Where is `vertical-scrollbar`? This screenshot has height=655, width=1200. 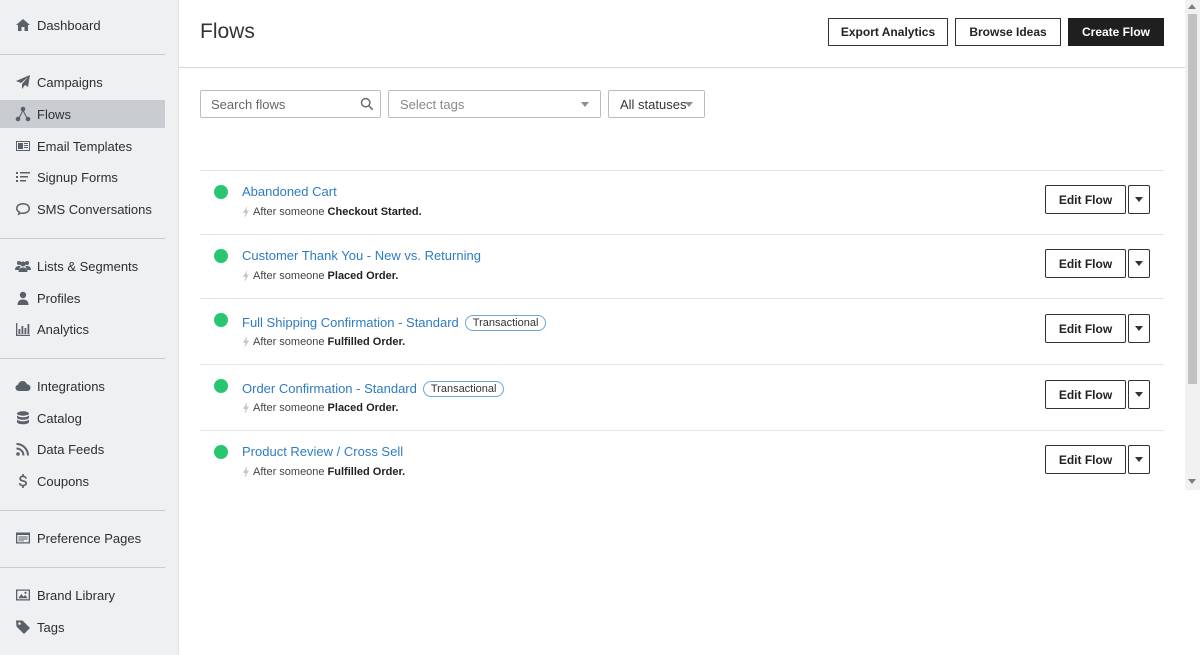 vertical-scrollbar is located at coordinates (1192, 245).